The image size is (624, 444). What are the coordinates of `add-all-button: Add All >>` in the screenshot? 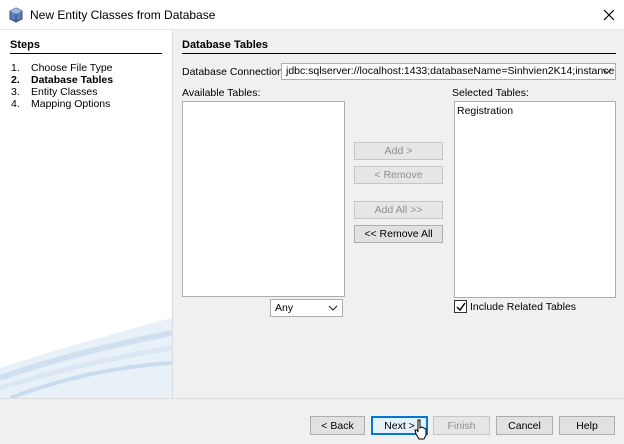 It's located at (398, 210).